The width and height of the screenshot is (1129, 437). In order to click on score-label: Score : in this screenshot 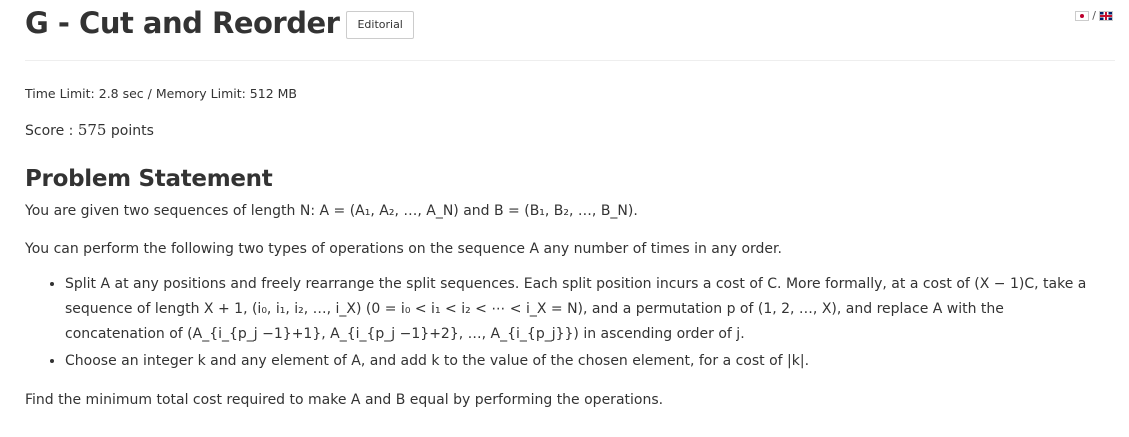, I will do `click(51, 131)`.